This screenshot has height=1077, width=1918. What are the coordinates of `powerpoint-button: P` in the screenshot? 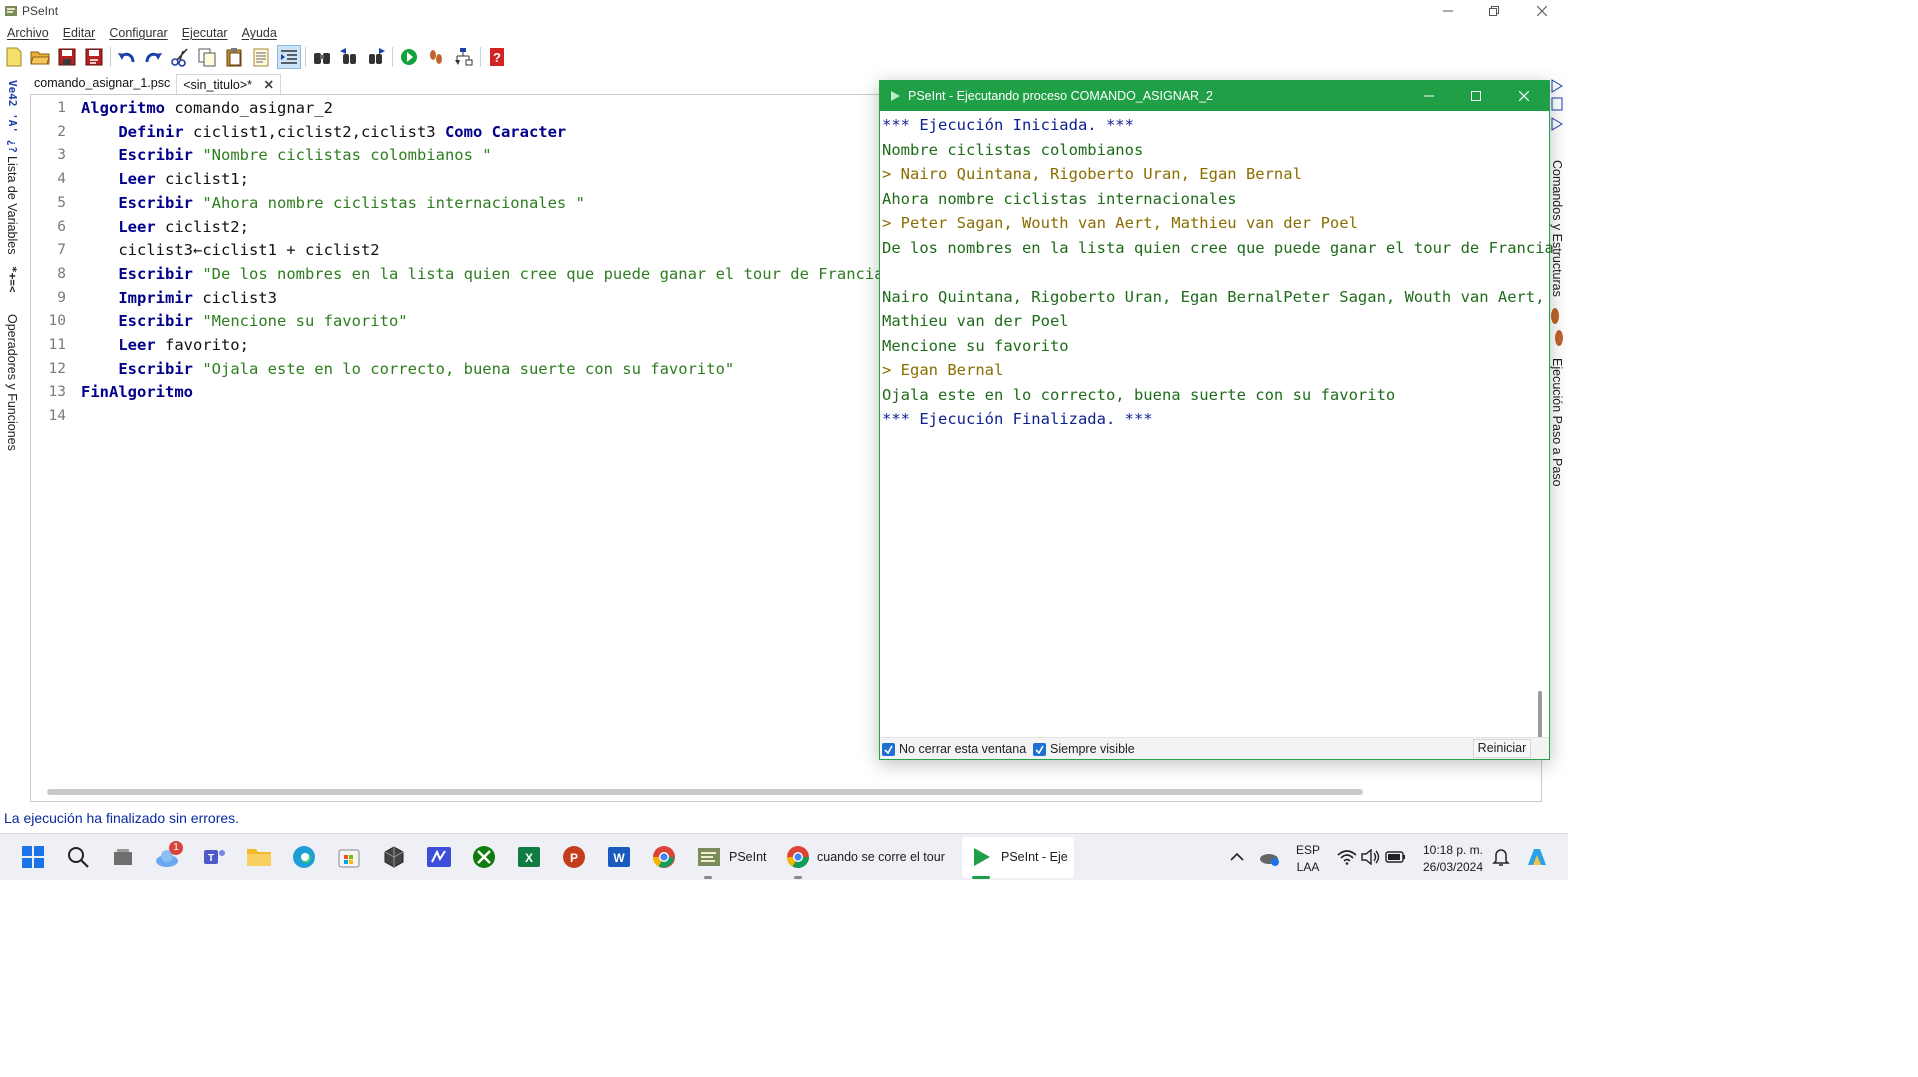 It's located at (574, 857).